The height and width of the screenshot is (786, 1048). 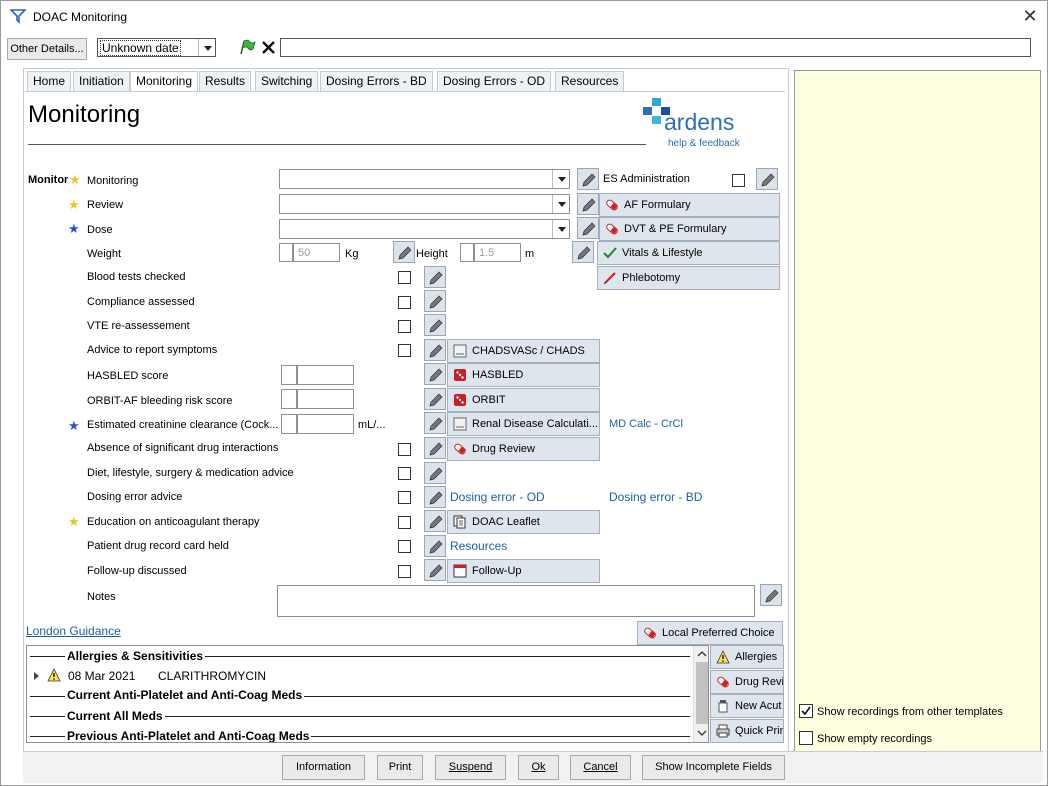 What do you see at coordinates (404, 497) in the screenshot?
I see `dosing-error-checkbox` at bounding box center [404, 497].